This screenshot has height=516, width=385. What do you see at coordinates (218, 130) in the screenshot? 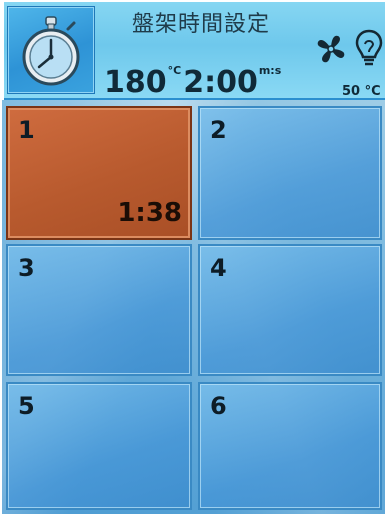
I see `rack-number: 2` at bounding box center [218, 130].